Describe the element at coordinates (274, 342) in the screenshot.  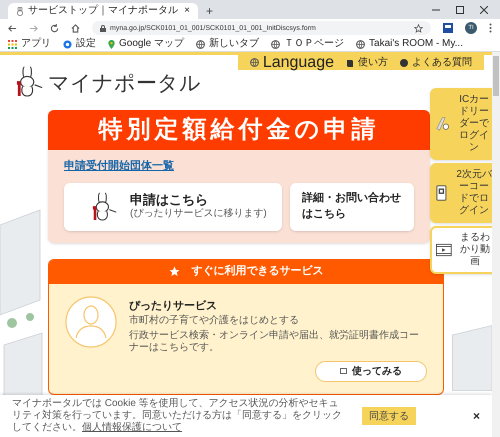
I see `service-description: 行政サービス検索・オンライン申請や届出、就労証明書作成コーナーはこちらです。` at that location.